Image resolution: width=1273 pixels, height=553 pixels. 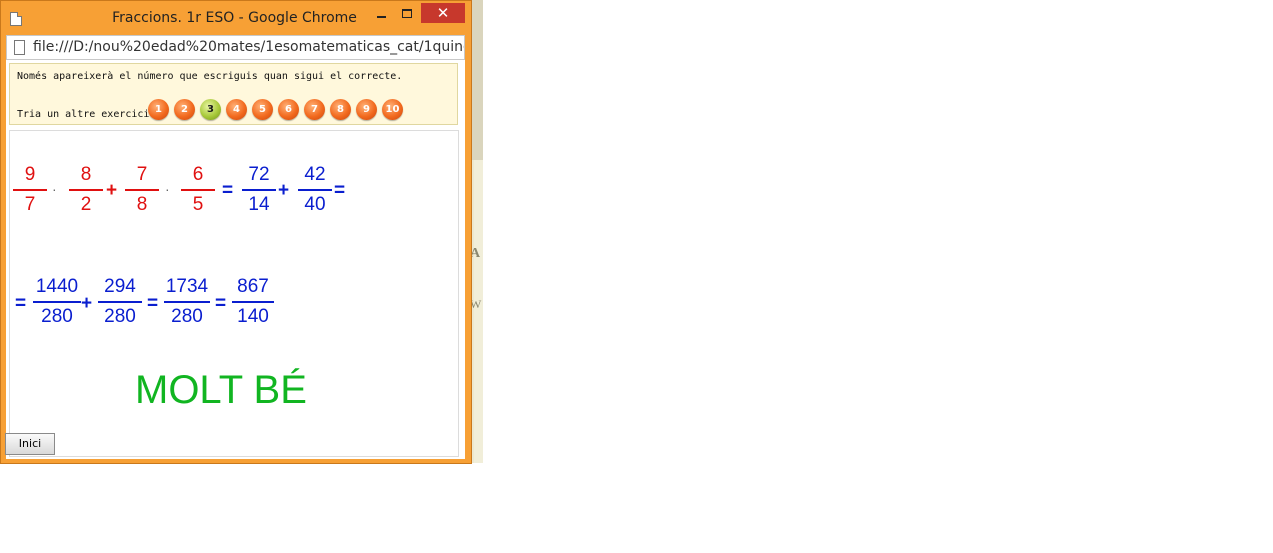 I want to click on numerator: 867, so click(x=253, y=286).